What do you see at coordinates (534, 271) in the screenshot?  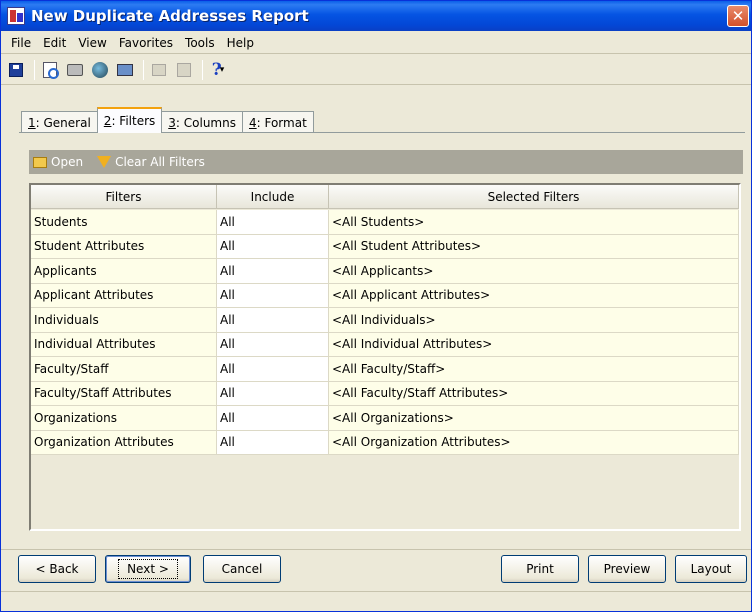 I see `selected-filters-cell: <All Applicants>` at bounding box center [534, 271].